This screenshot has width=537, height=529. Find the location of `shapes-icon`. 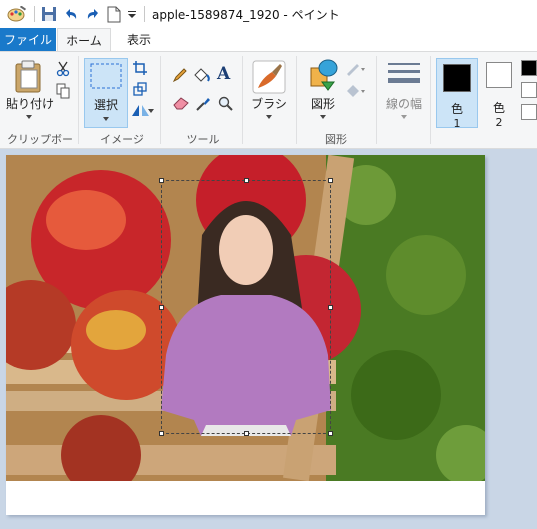

shapes-icon is located at coordinates (323, 76).